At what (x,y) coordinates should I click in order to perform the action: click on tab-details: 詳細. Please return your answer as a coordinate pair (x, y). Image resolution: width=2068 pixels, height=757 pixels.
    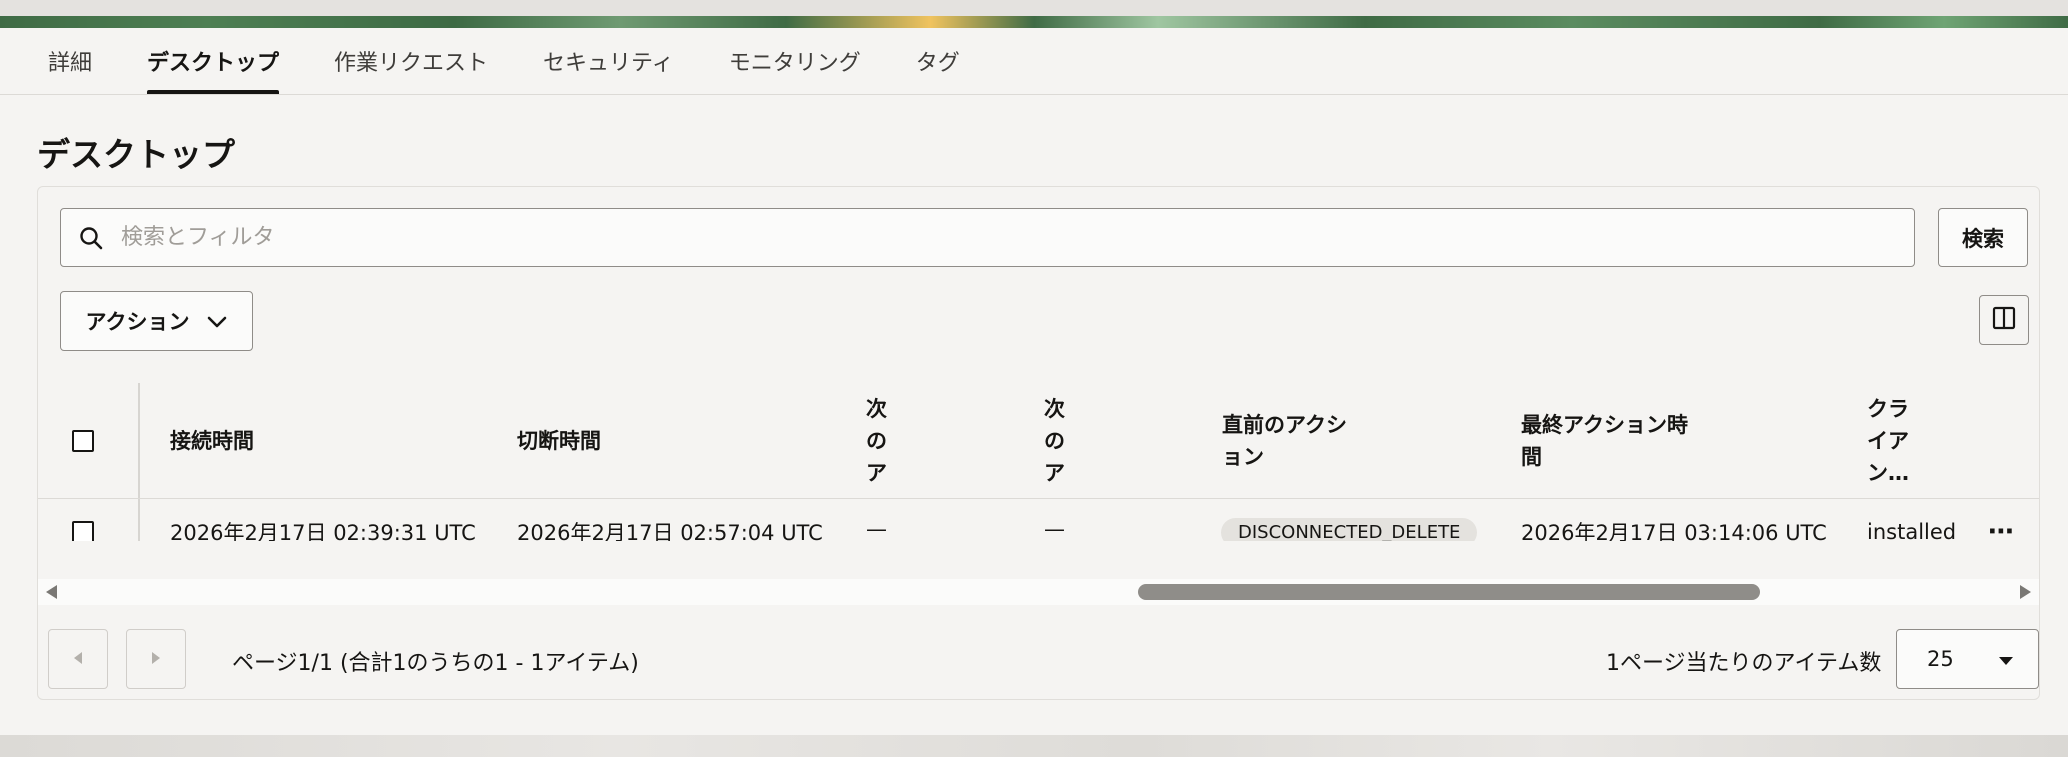
    Looking at the image, I should click on (70, 61).